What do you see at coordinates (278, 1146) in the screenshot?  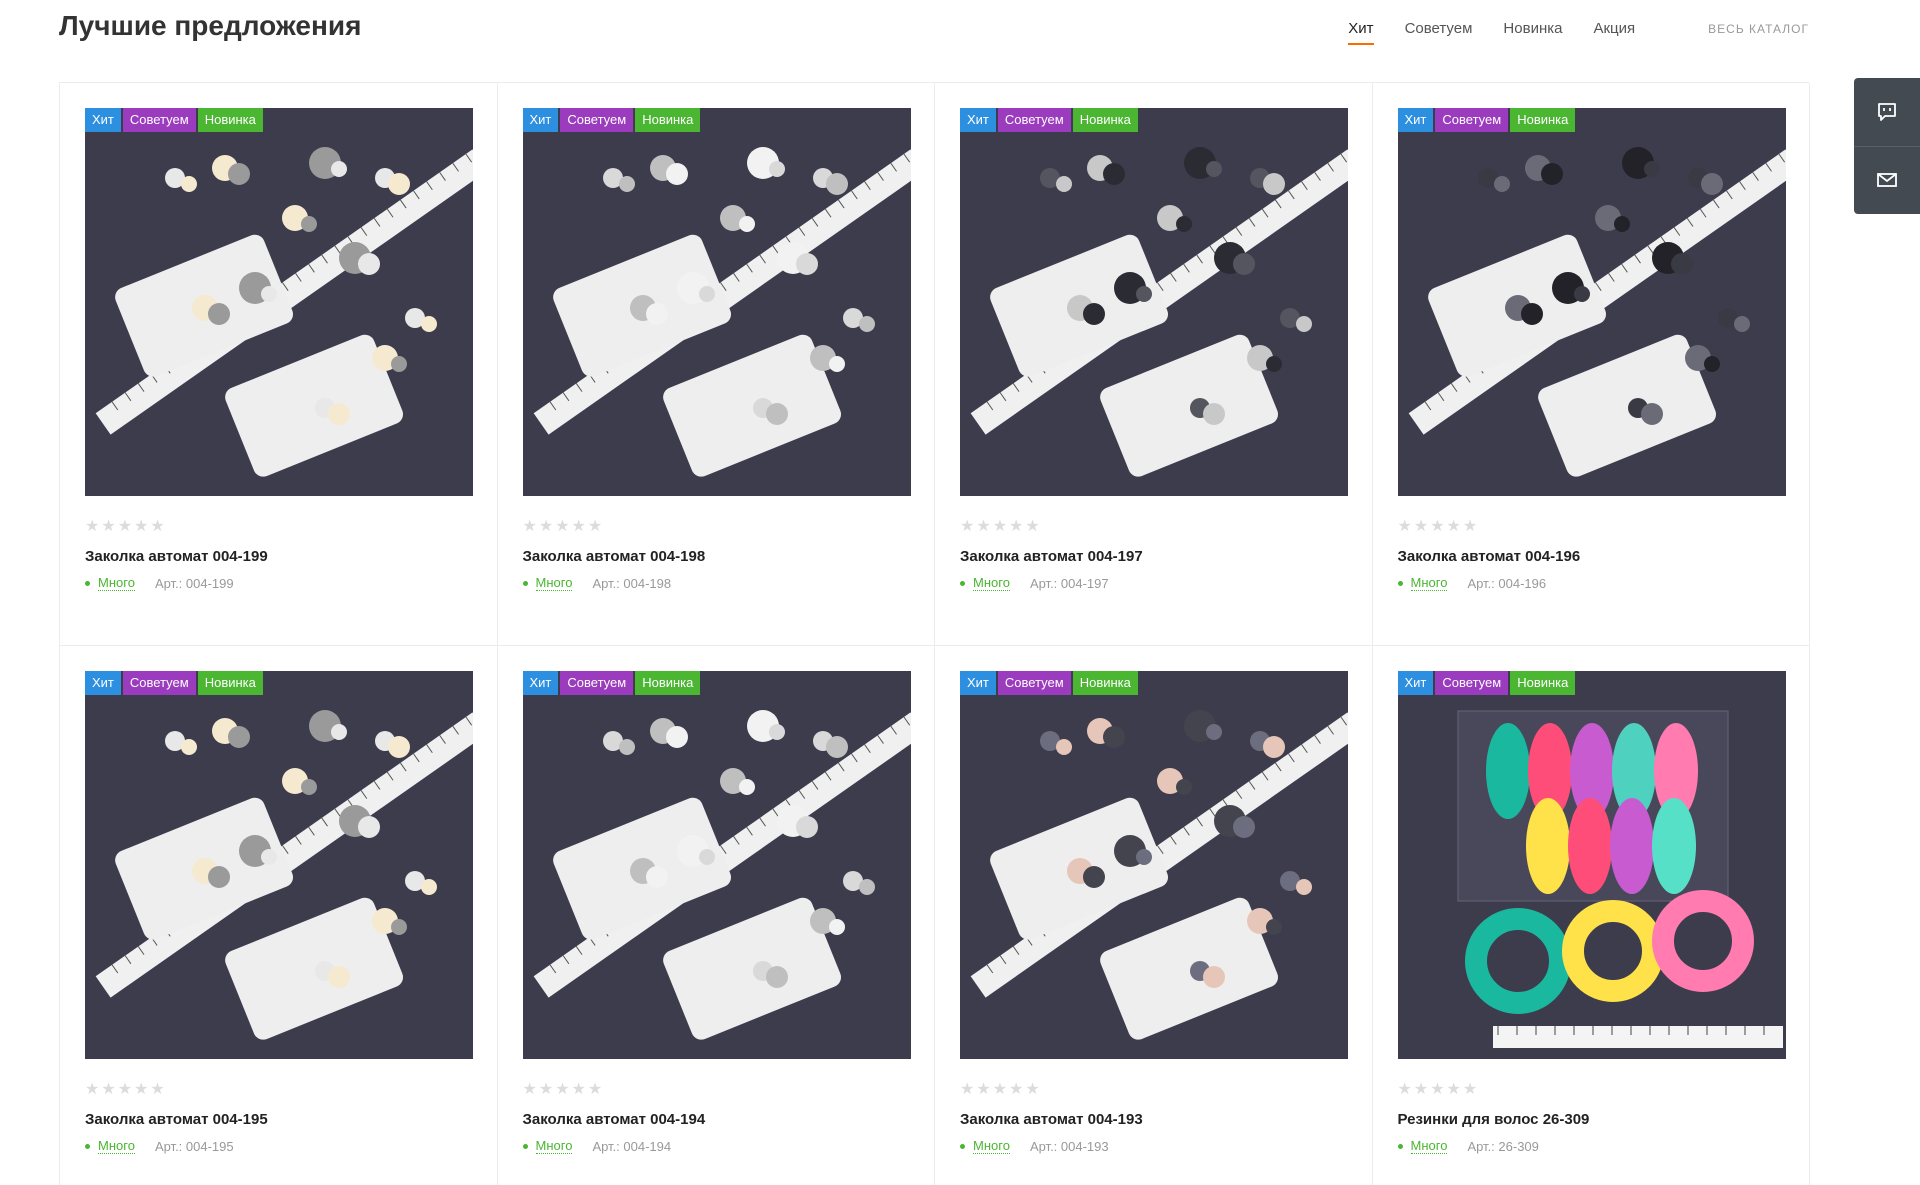 I see `product-meta: Много Арт.: 004-195` at bounding box center [278, 1146].